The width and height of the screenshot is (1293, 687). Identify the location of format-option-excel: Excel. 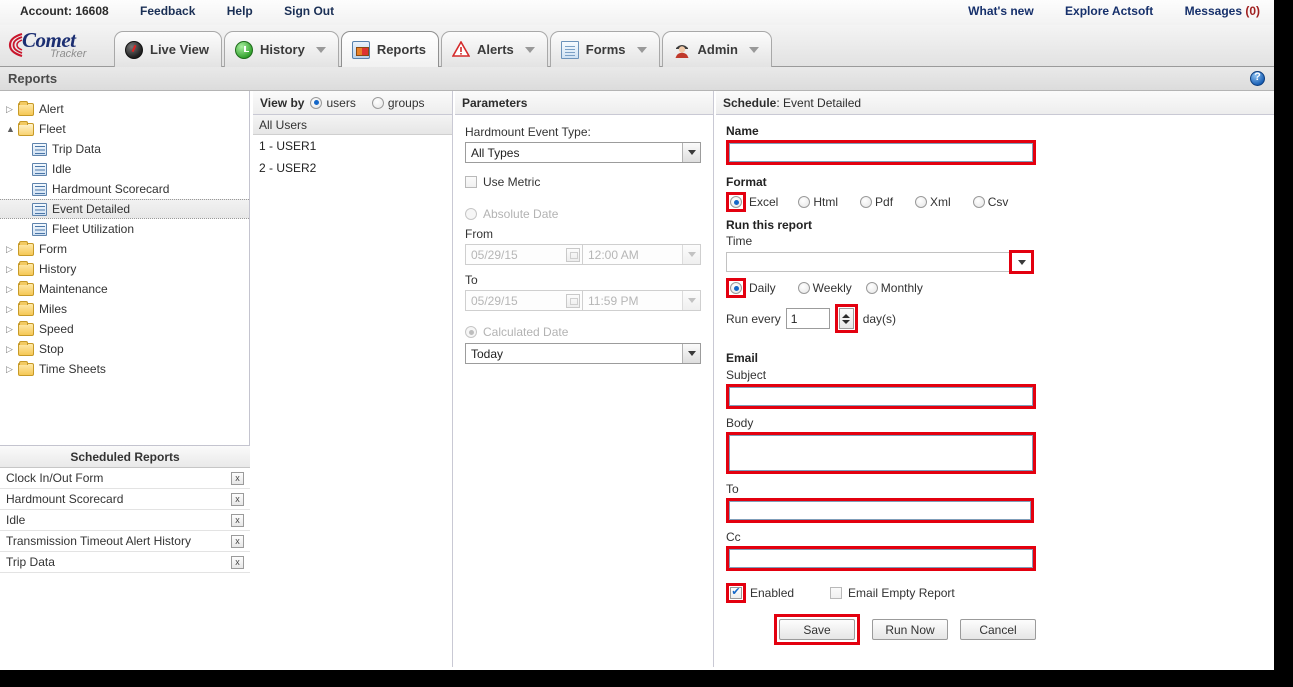
(752, 202).